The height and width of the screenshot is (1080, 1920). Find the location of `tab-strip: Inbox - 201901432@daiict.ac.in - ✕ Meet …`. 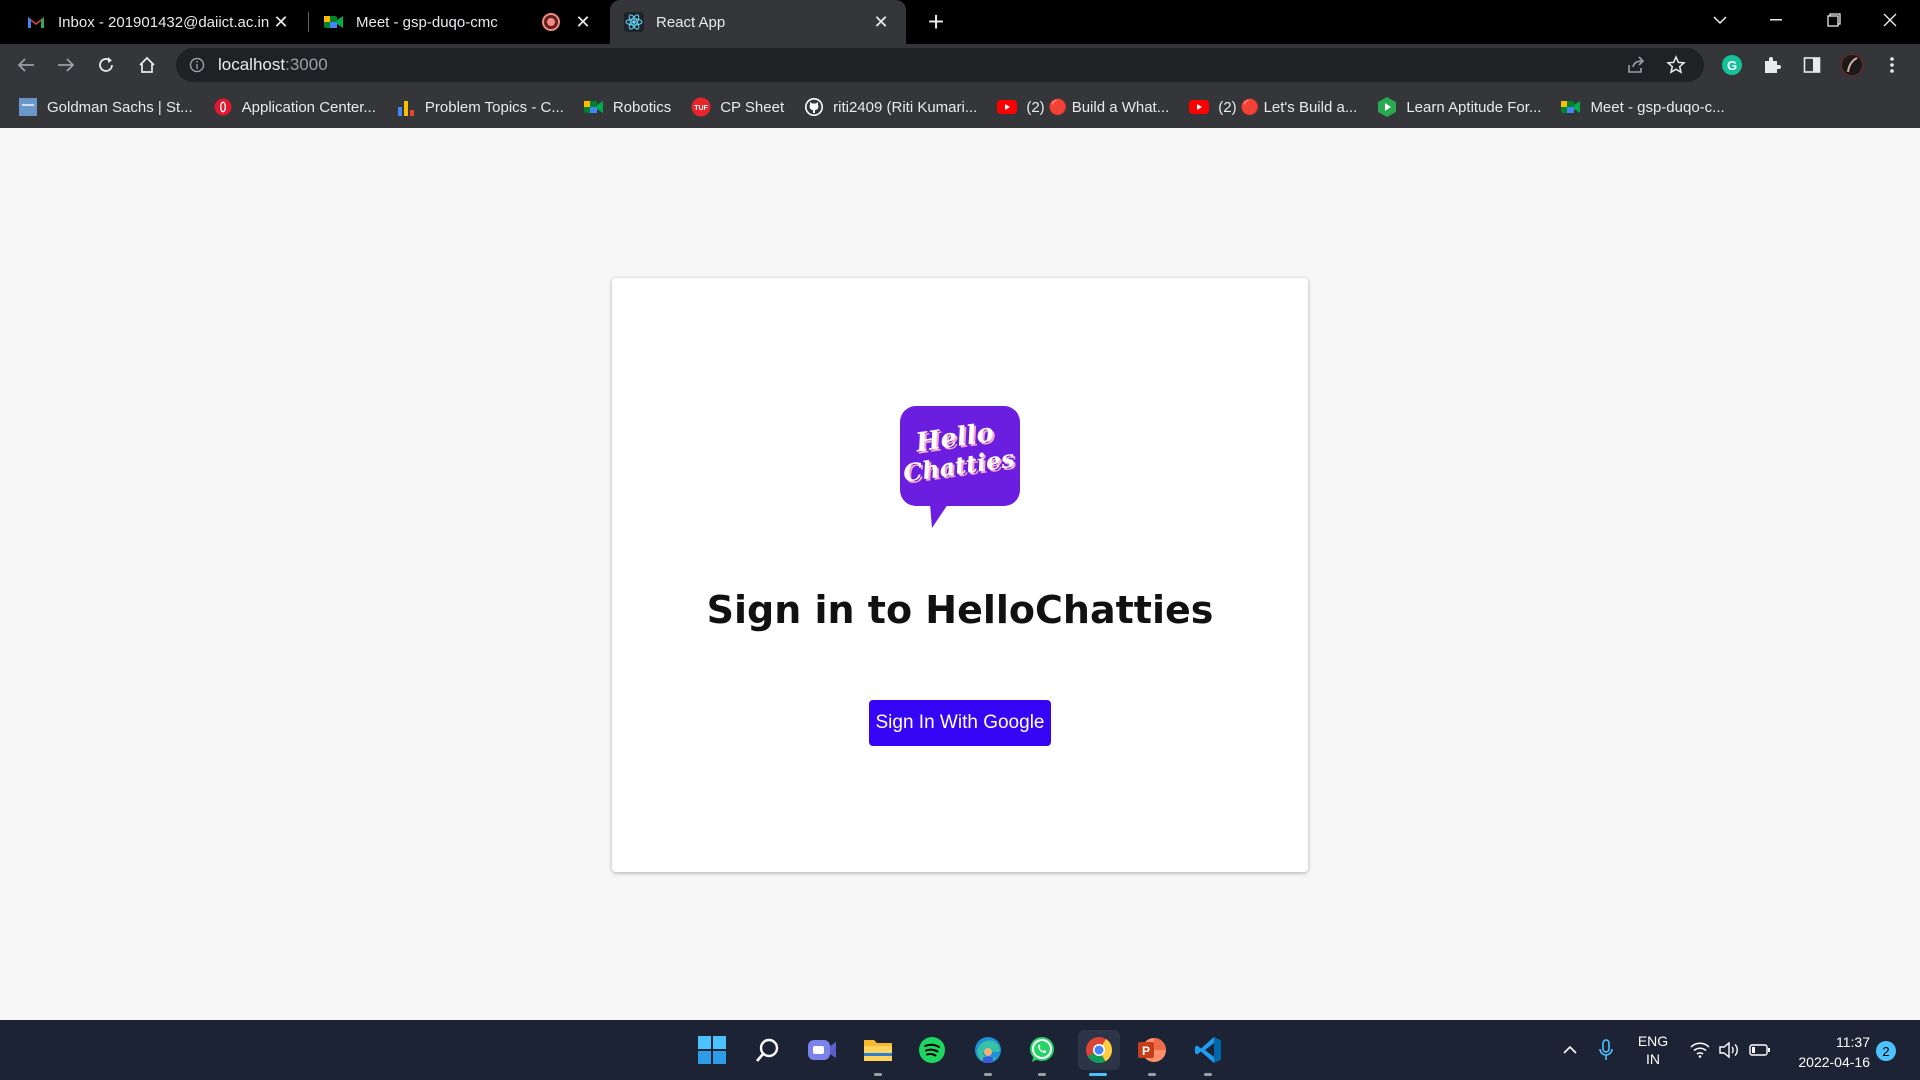

tab-strip: Inbox - 201901432@daiict.ac.in - ✕ Meet … is located at coordinates (960, 22).